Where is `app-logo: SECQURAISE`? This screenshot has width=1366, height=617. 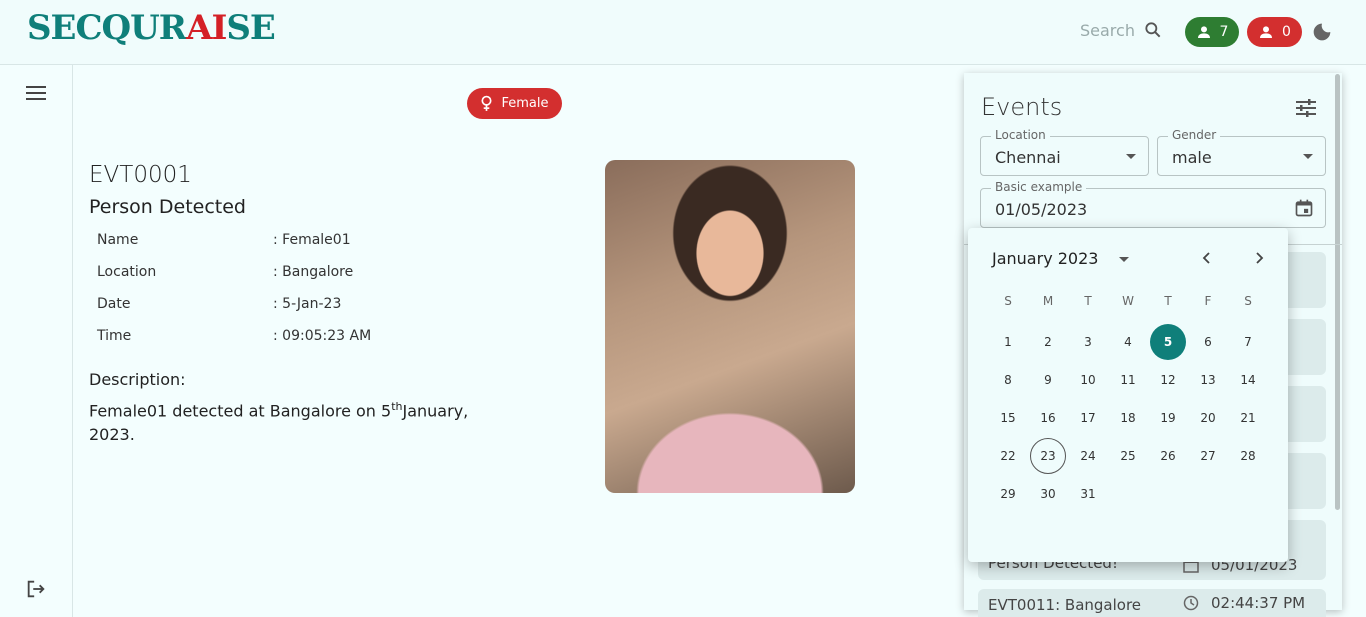 app-logo: SECQURAISE is located at coordinates (151, 28).